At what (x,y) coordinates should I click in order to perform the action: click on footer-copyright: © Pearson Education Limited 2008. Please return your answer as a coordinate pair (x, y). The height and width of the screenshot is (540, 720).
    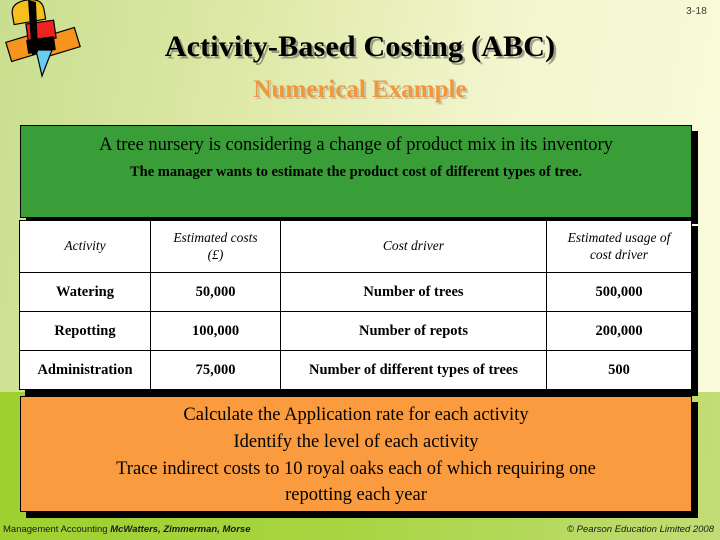
    Looking at the image, I should click on (640, 529).